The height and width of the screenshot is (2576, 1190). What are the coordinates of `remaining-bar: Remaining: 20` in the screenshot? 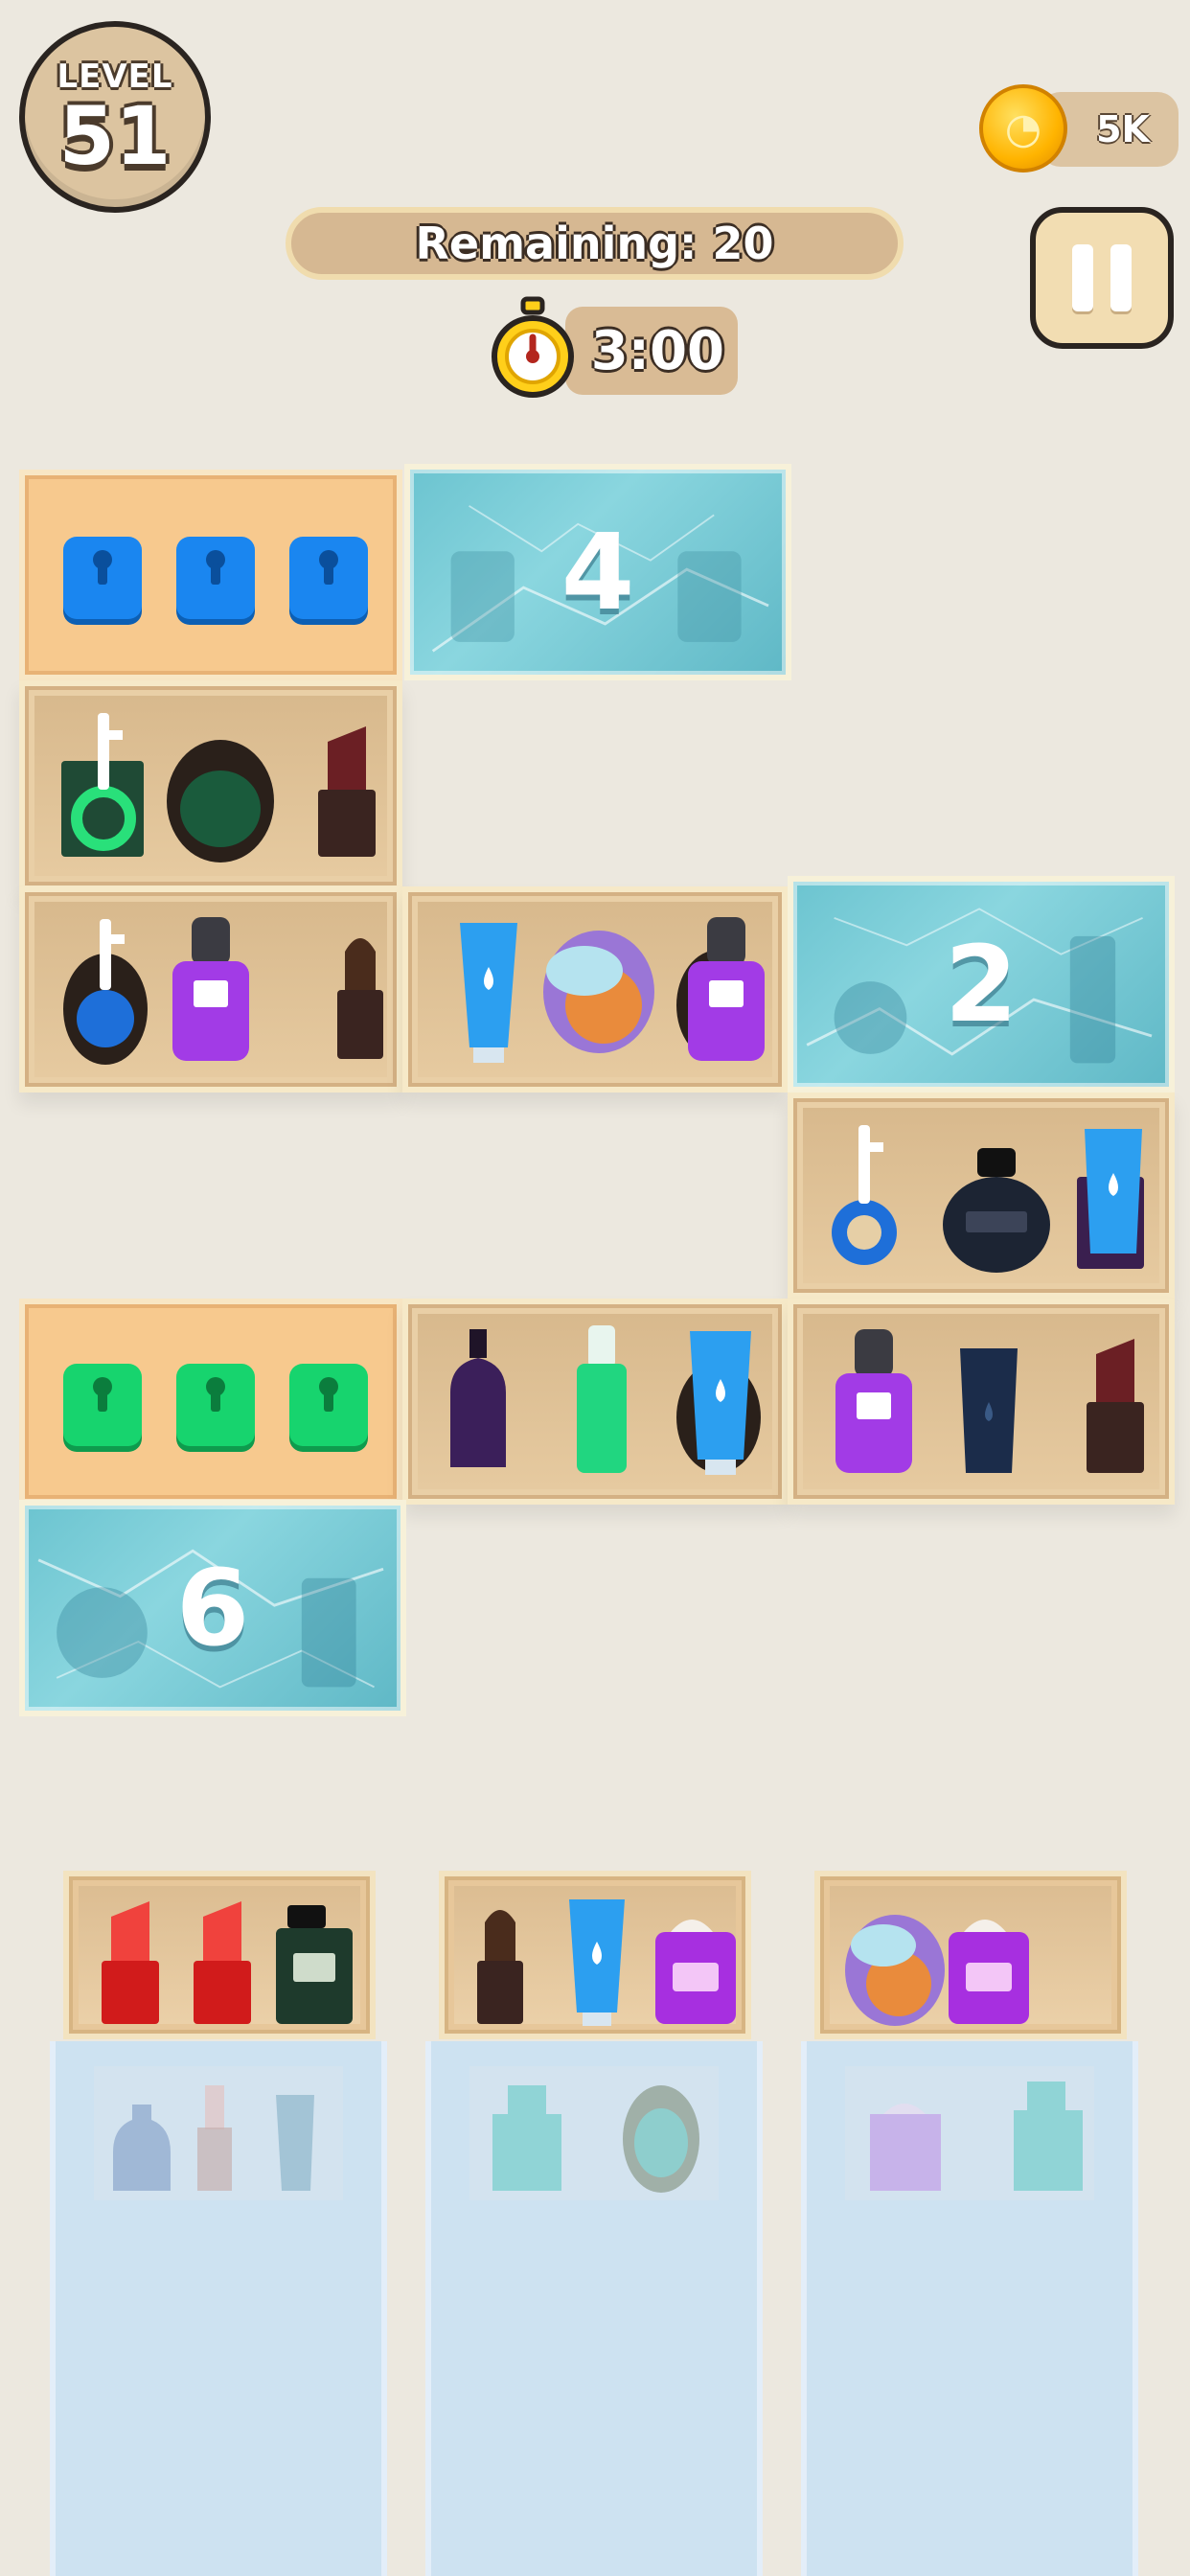 It's located at (595, 243).